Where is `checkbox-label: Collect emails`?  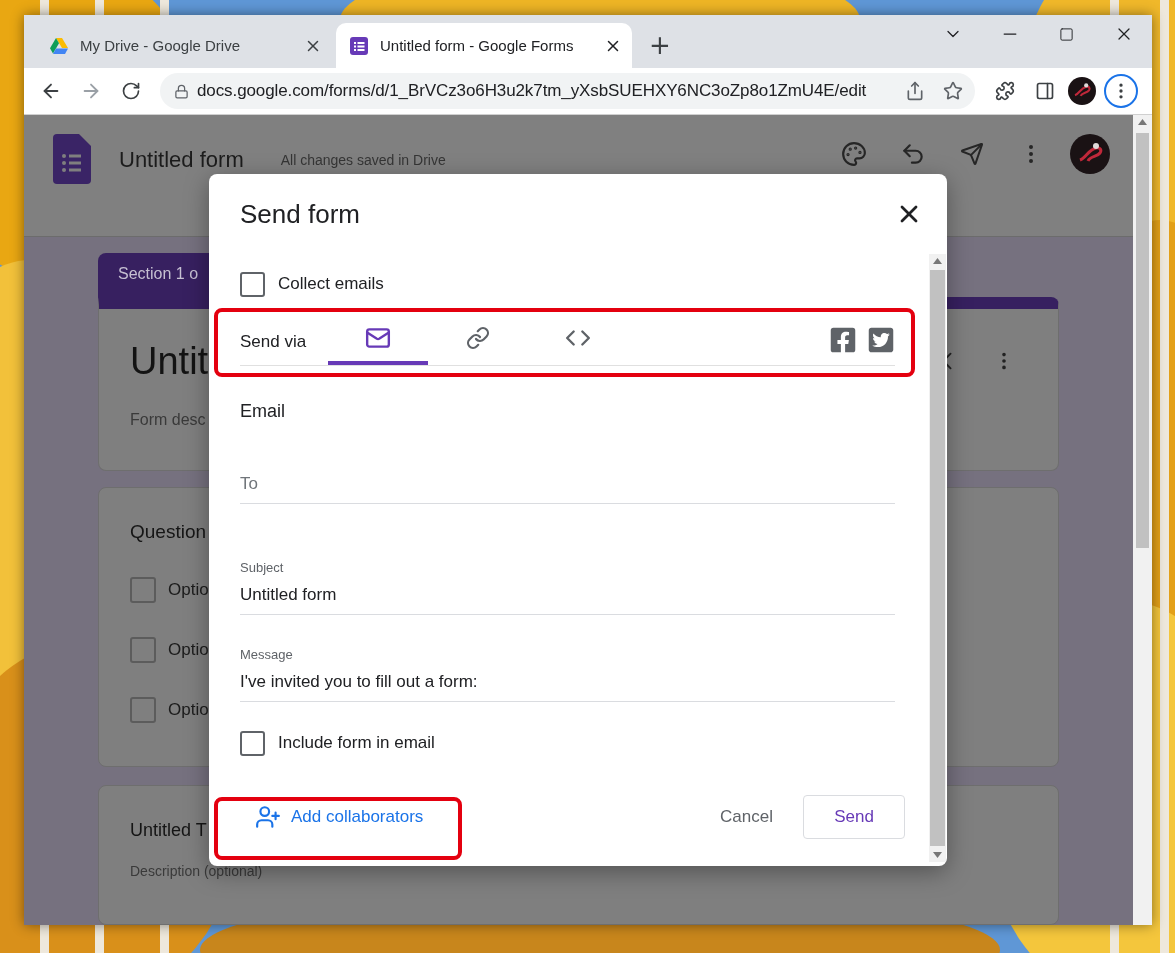
checkbox-label: Collect emails is located at coordinates (331, 284).